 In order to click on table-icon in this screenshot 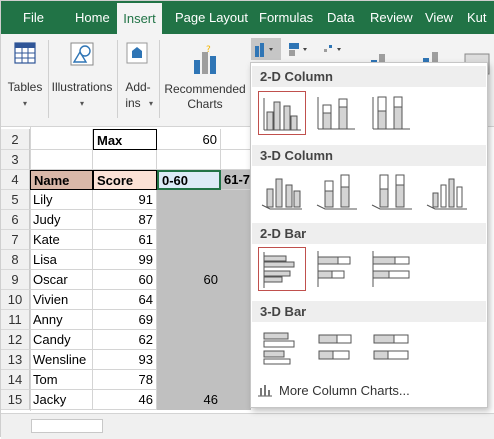, I will do `click(25, 53)`.